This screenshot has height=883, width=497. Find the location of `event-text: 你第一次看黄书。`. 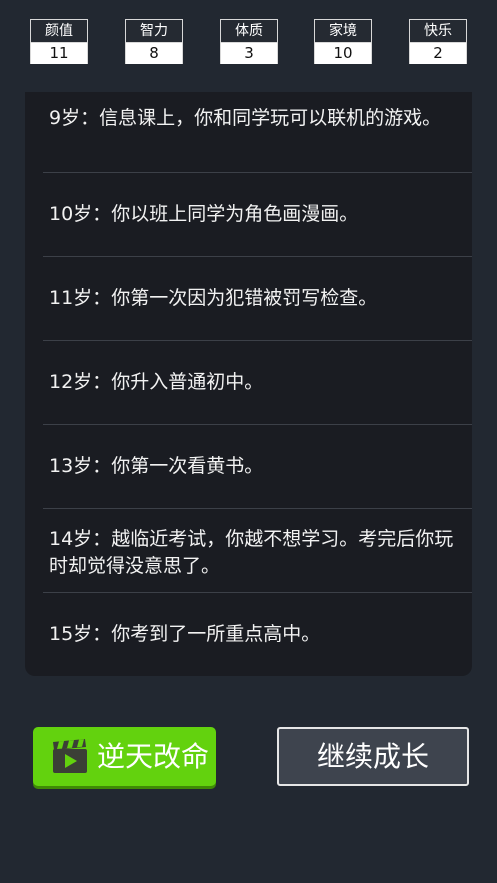

event-text: 你第一次看黄书。 is located at coordinates (187, 466).